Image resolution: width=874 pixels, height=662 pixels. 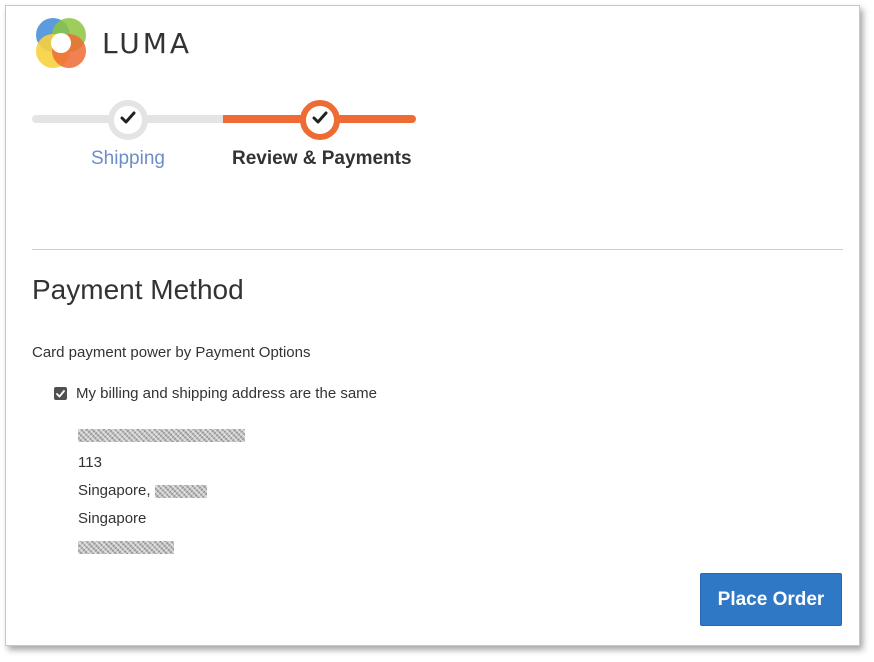 I want to click on logo: LUMA, so click(x=113, y=43).